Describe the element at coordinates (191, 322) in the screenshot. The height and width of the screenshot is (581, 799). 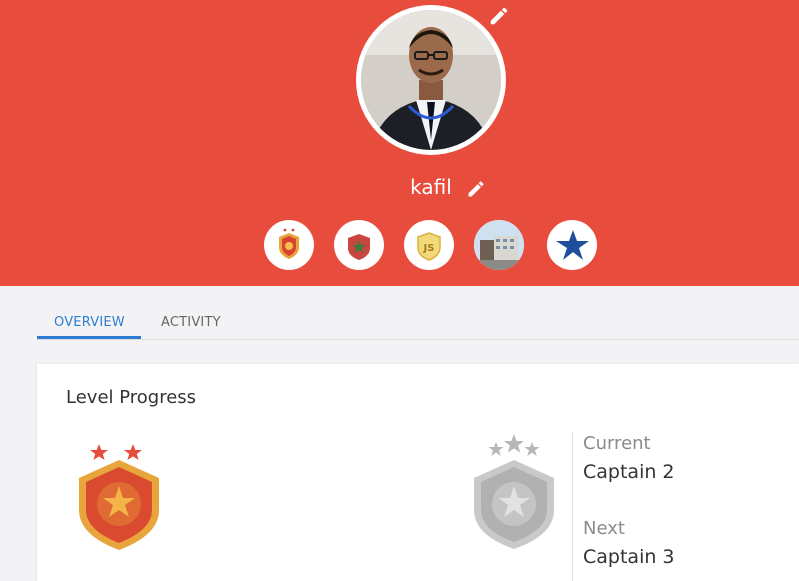
I see `tab-activity: ACTIVITY` at that location.